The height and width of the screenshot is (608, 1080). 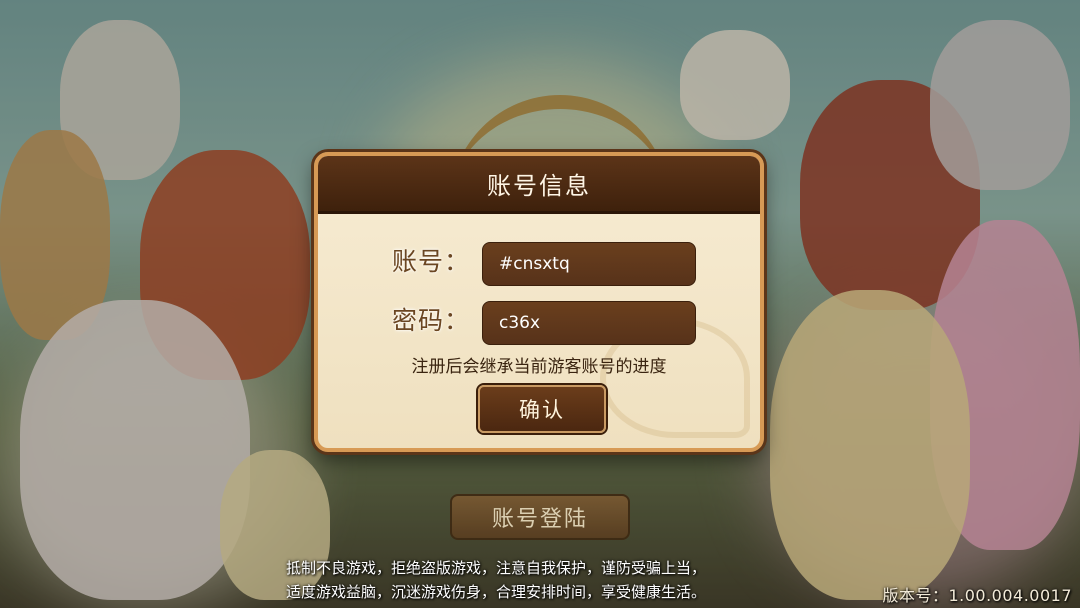 I want to click on register-hint: 注册后会继承当前游客账号的进度, so click(x=539, y=367).